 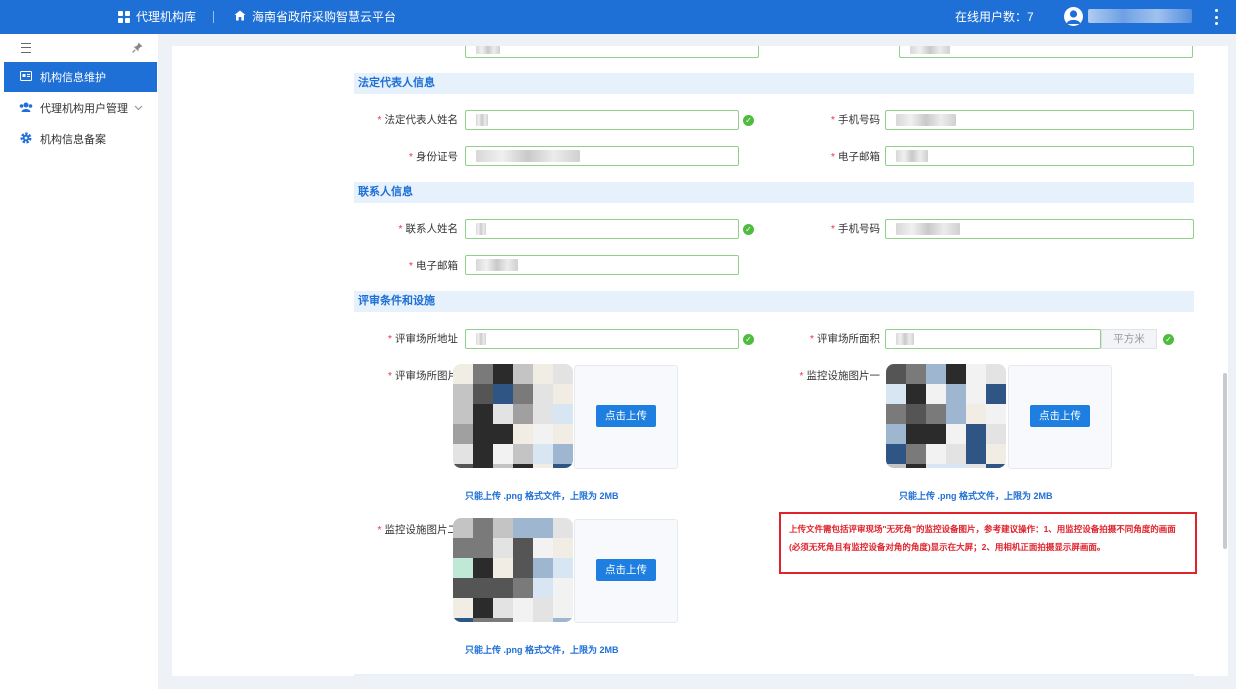 I want to click on monitor-photo-1-thumbnail, so click(x=946, y=416).